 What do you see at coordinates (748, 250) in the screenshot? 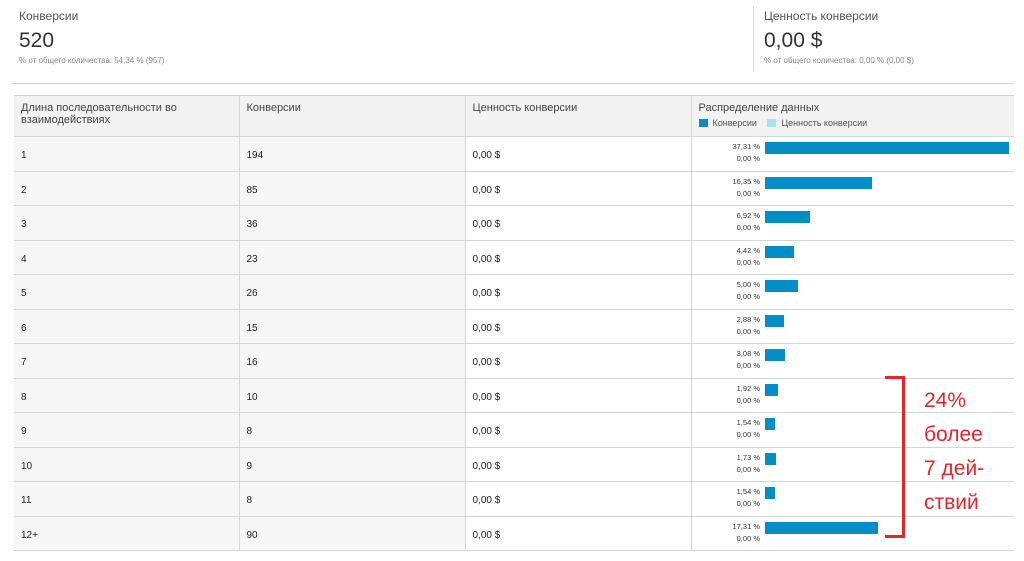
I see `share-label: 4,42 %` at bounding box center [748, 250].